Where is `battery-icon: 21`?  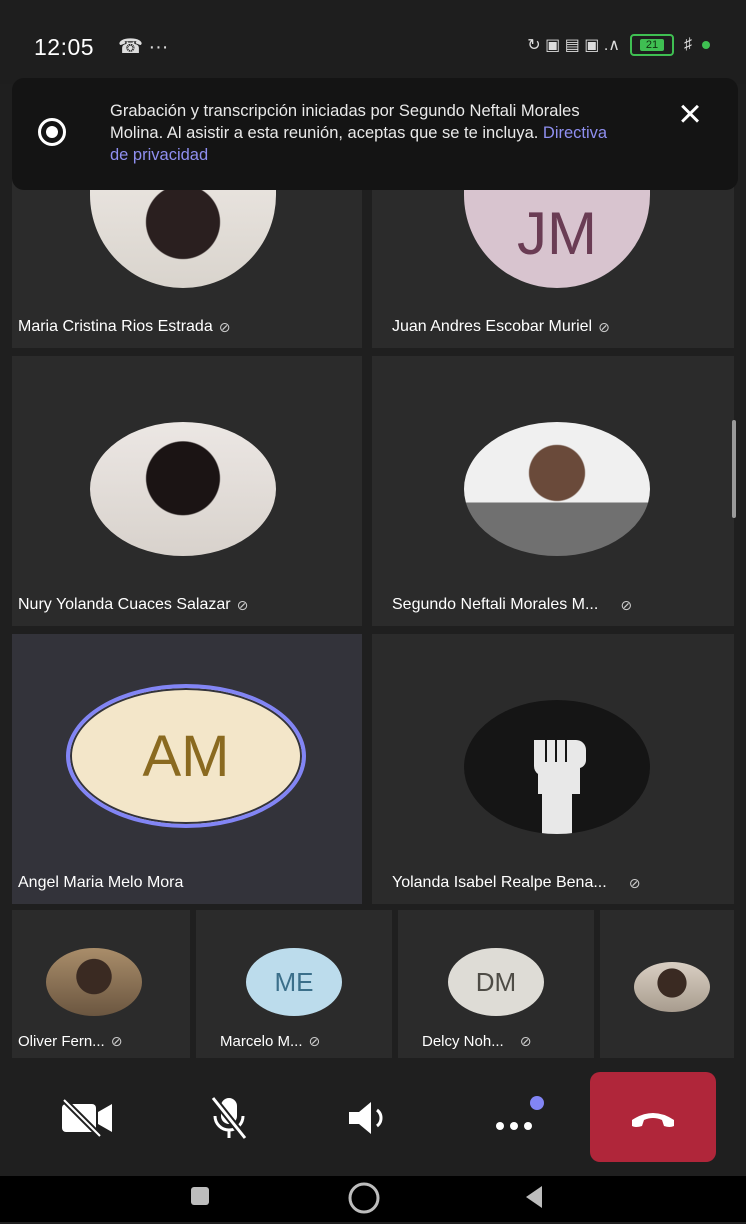
battery-icon: 21 is located at coordinates (652, 45).